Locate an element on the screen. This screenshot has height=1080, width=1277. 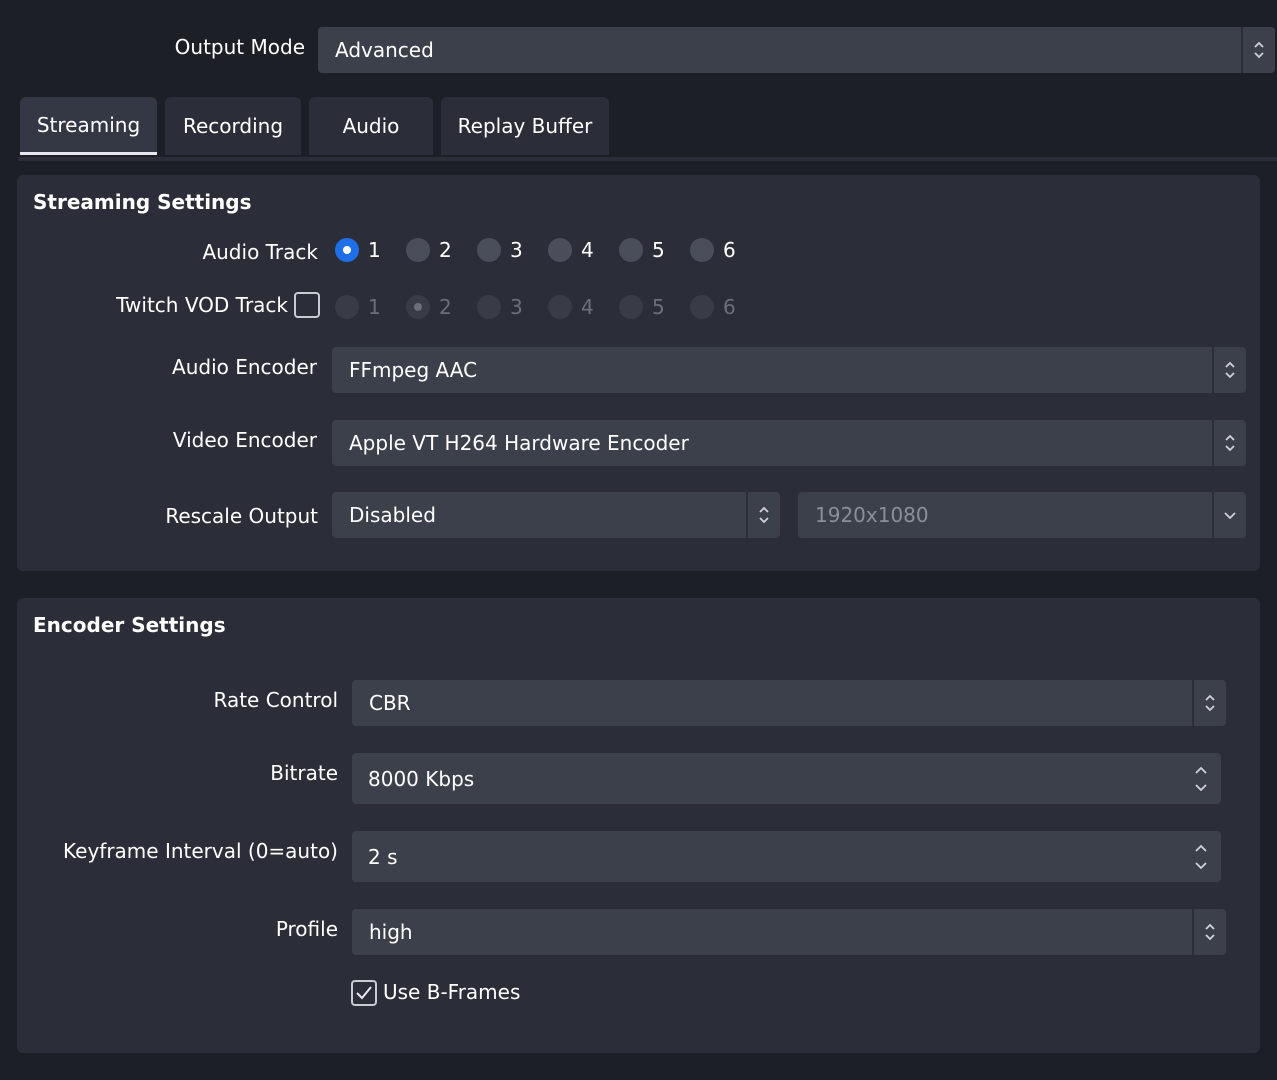
video-encoder-label: Video Encoder is located at coordinates (244, 440).